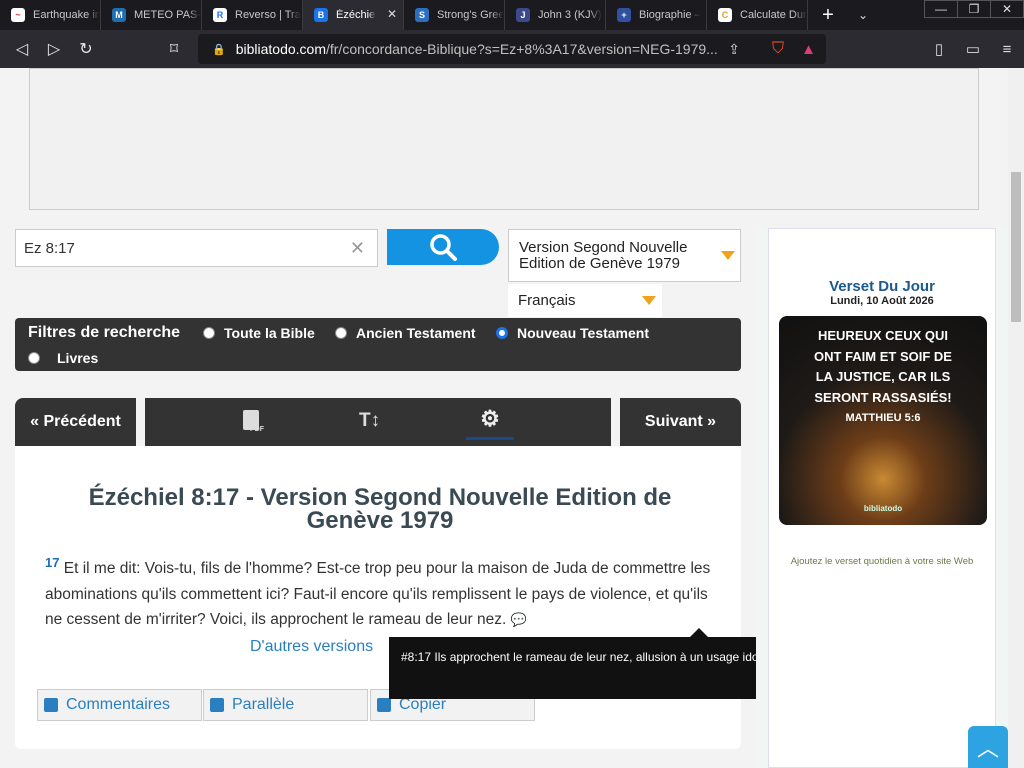 The width and height of the screenshot is (1024, 768). I want to click on verse-of-day-heading: Verset Du Jour, so click(882, 286).